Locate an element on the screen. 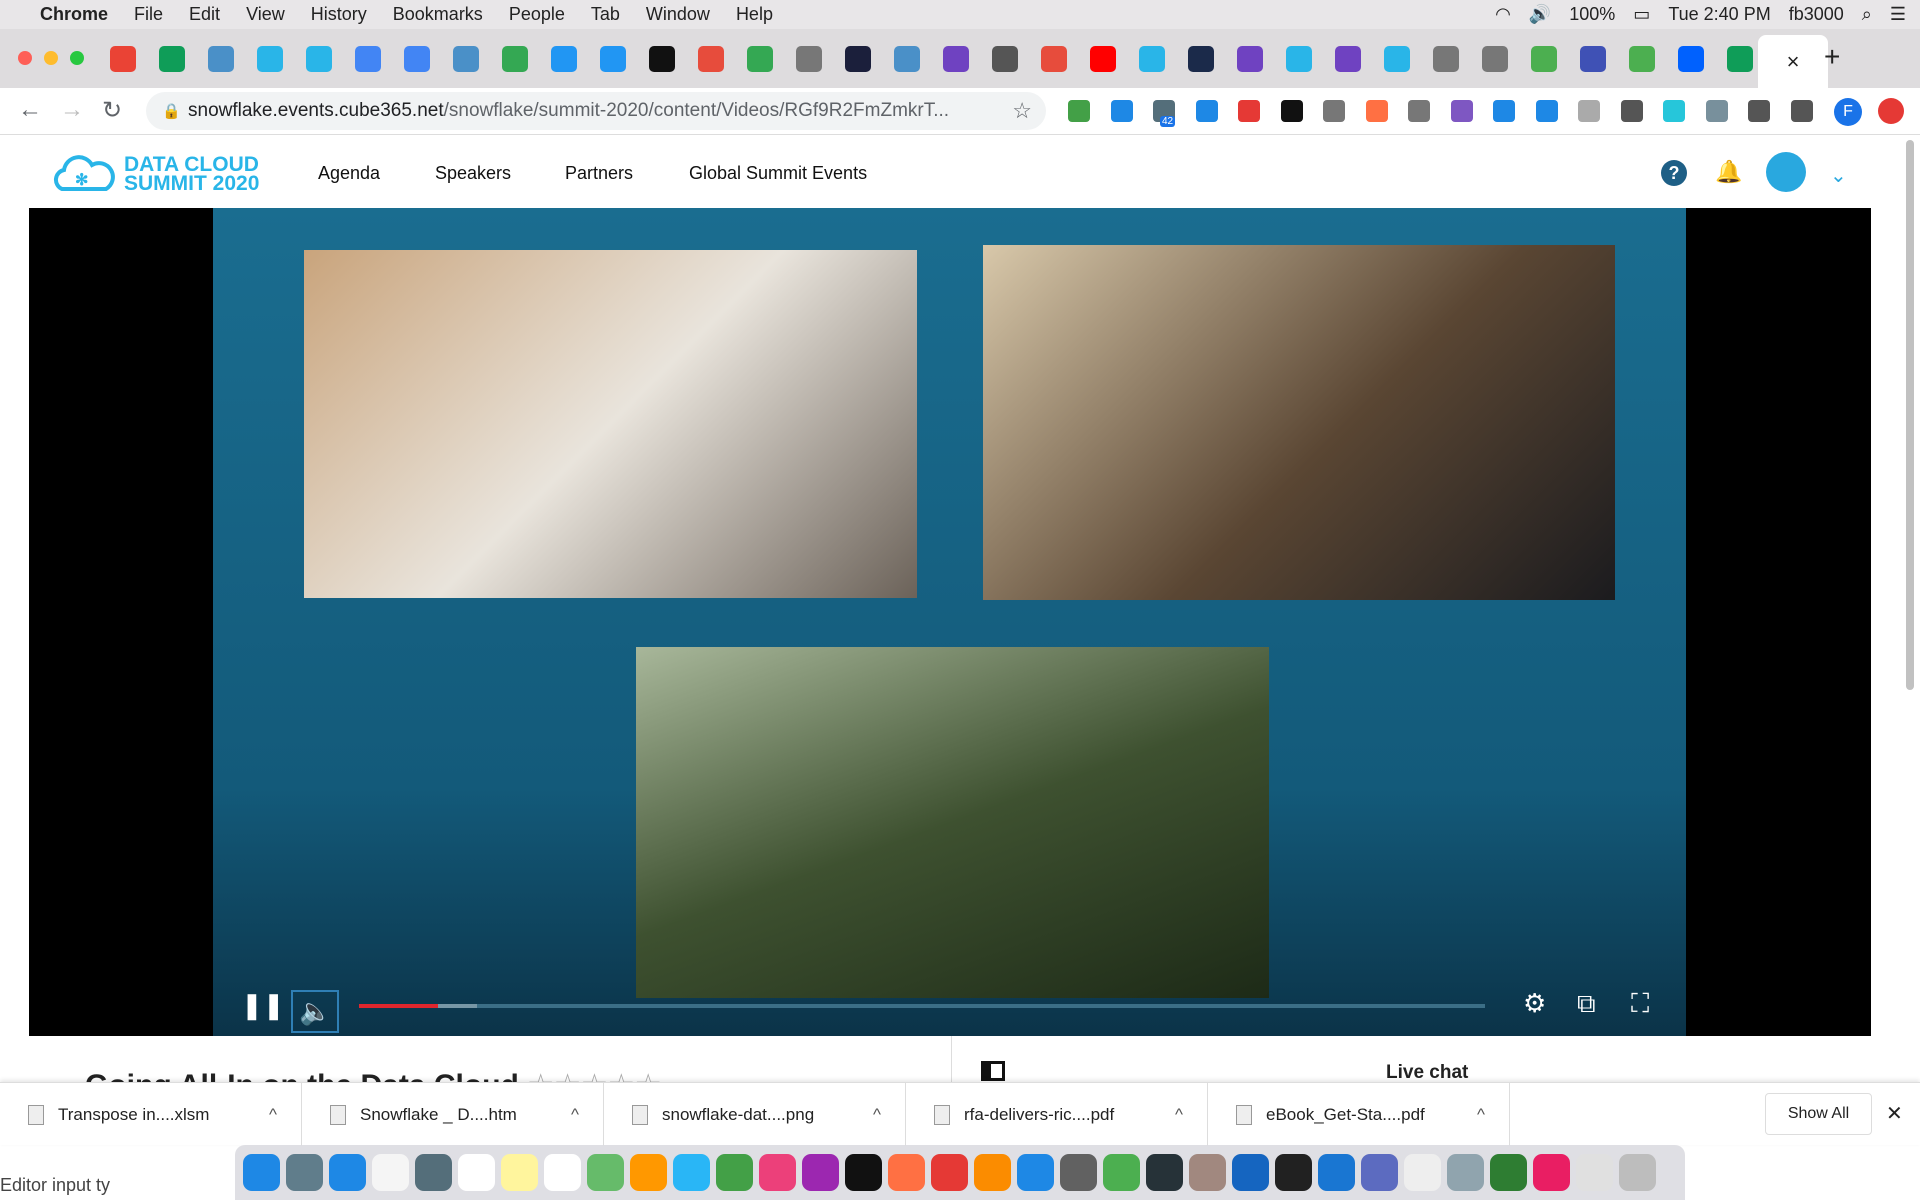 This screenshot has width=1920, height=1200. nav-agenda: Agenda is located at coordinates (349, 173).